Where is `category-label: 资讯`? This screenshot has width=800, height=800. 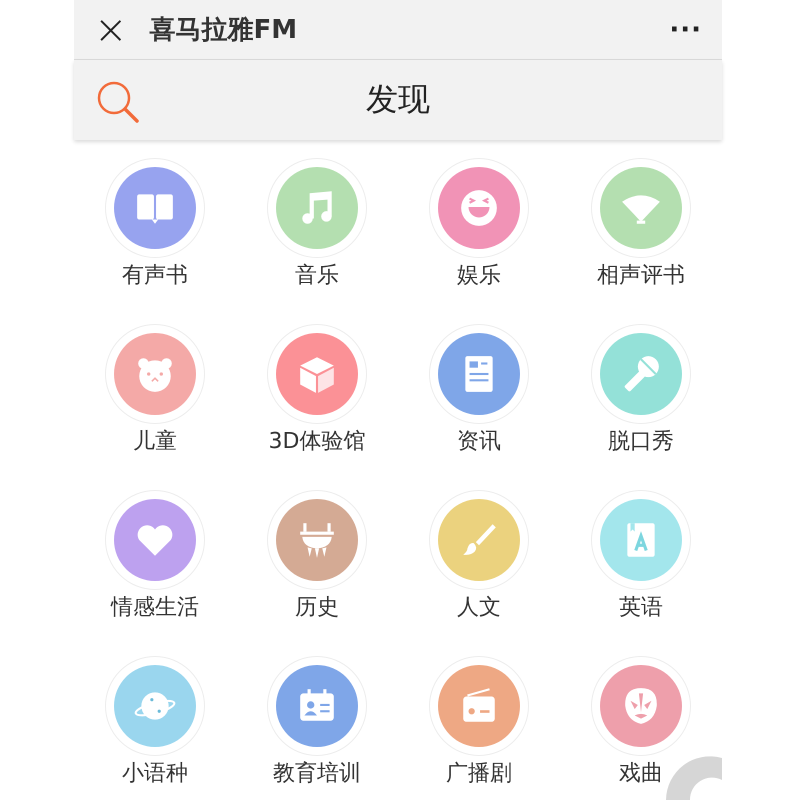
category-label: 资讯 is located at coordinates (479, 442).